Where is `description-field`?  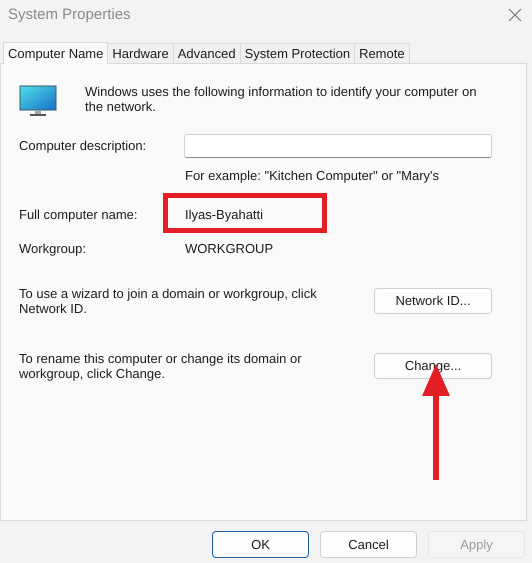
description-field is located at coordinates (338, 146).